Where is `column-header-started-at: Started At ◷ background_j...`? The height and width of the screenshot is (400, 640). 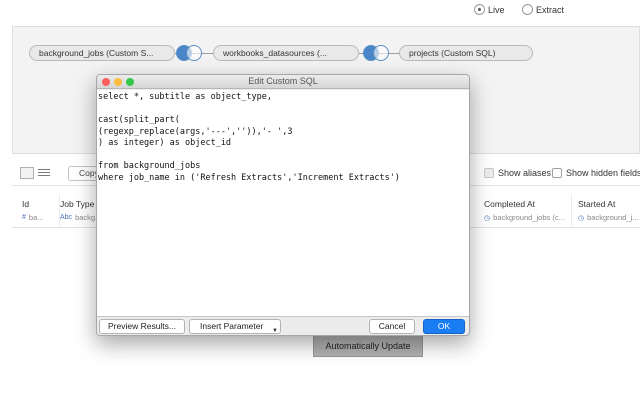 column-header-started-at: Started At ◷ background_j... is located at coordinates (606, 211).